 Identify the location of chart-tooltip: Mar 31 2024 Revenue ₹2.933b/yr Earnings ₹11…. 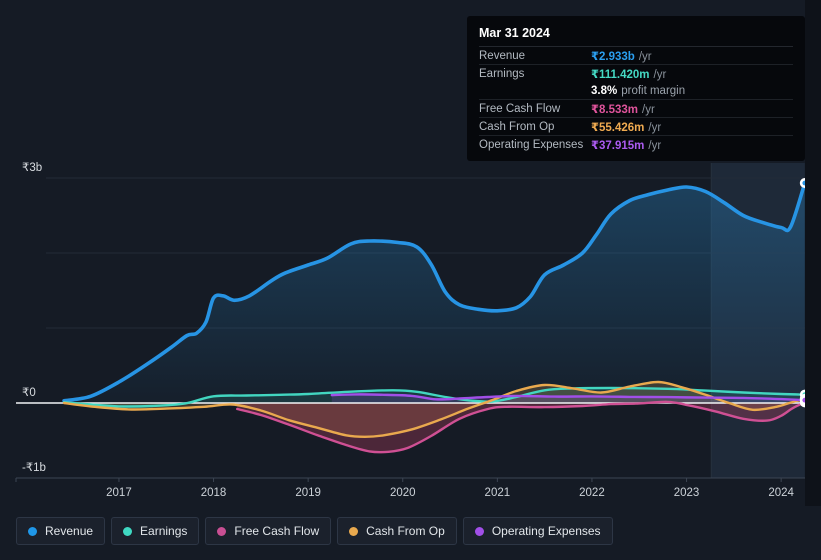
(636, 88).